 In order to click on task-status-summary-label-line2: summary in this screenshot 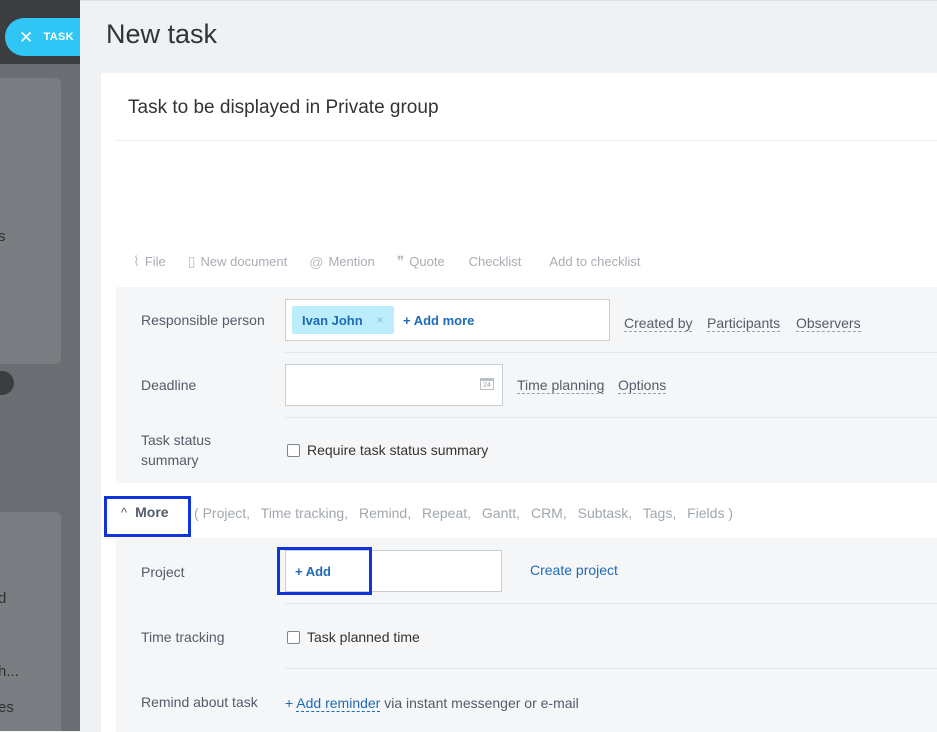, I will do `click(170, 460)`.